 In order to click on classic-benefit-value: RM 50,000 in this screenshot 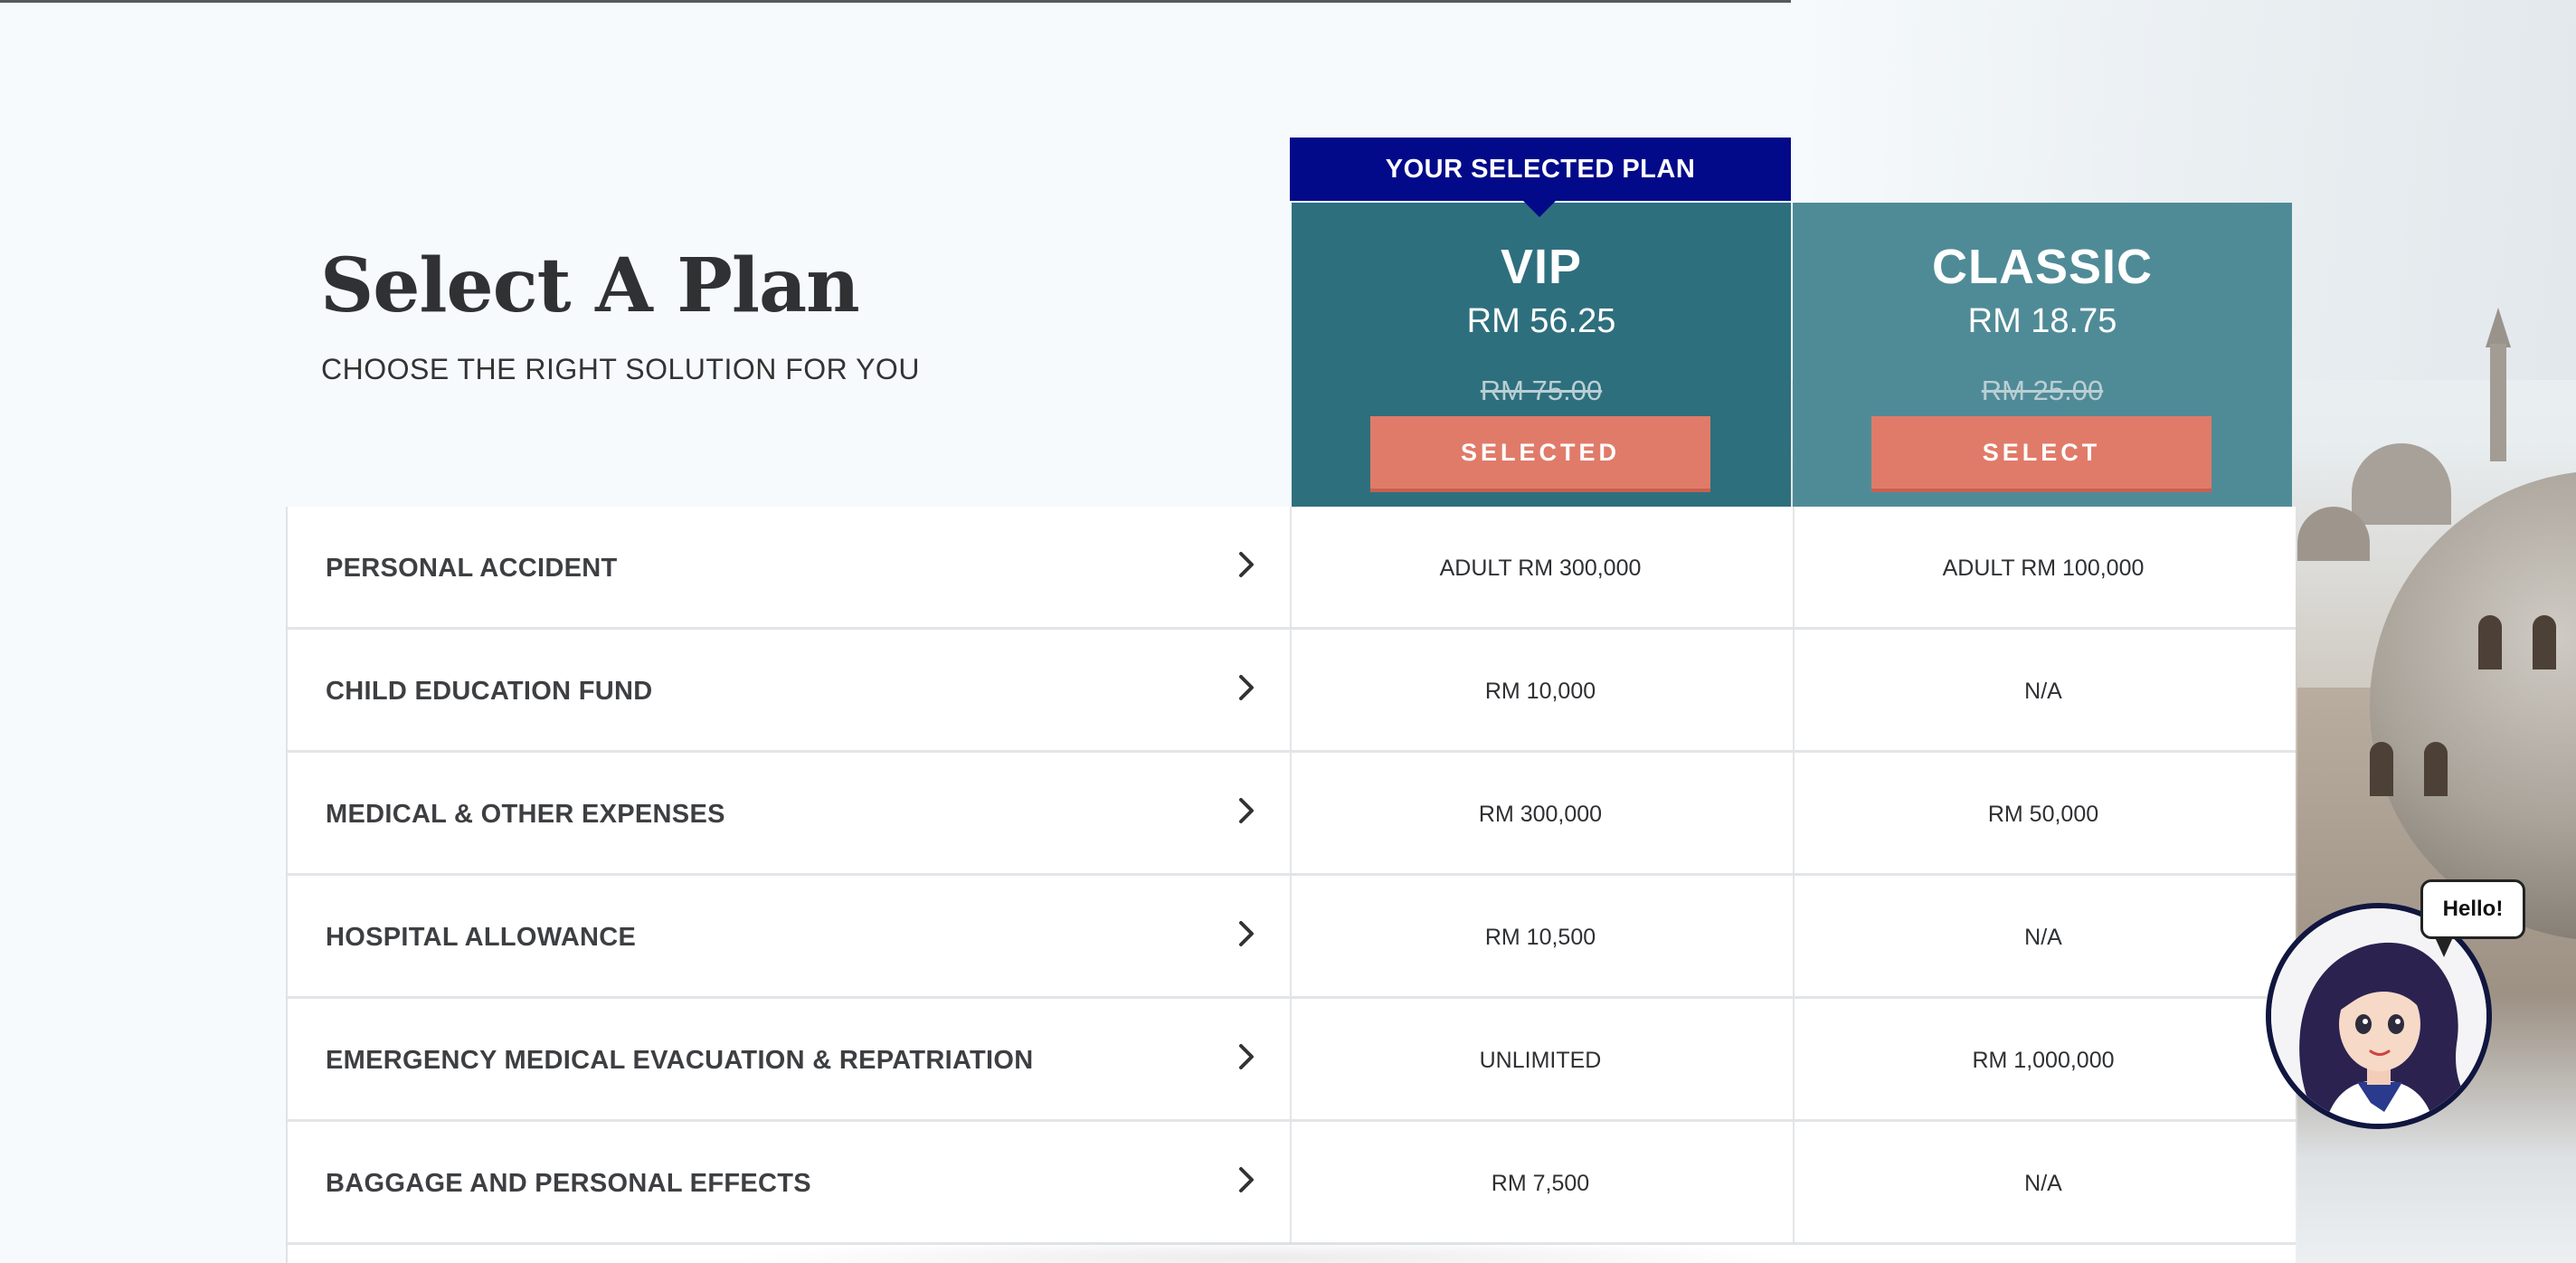, I will do `click(2042, 815)`.